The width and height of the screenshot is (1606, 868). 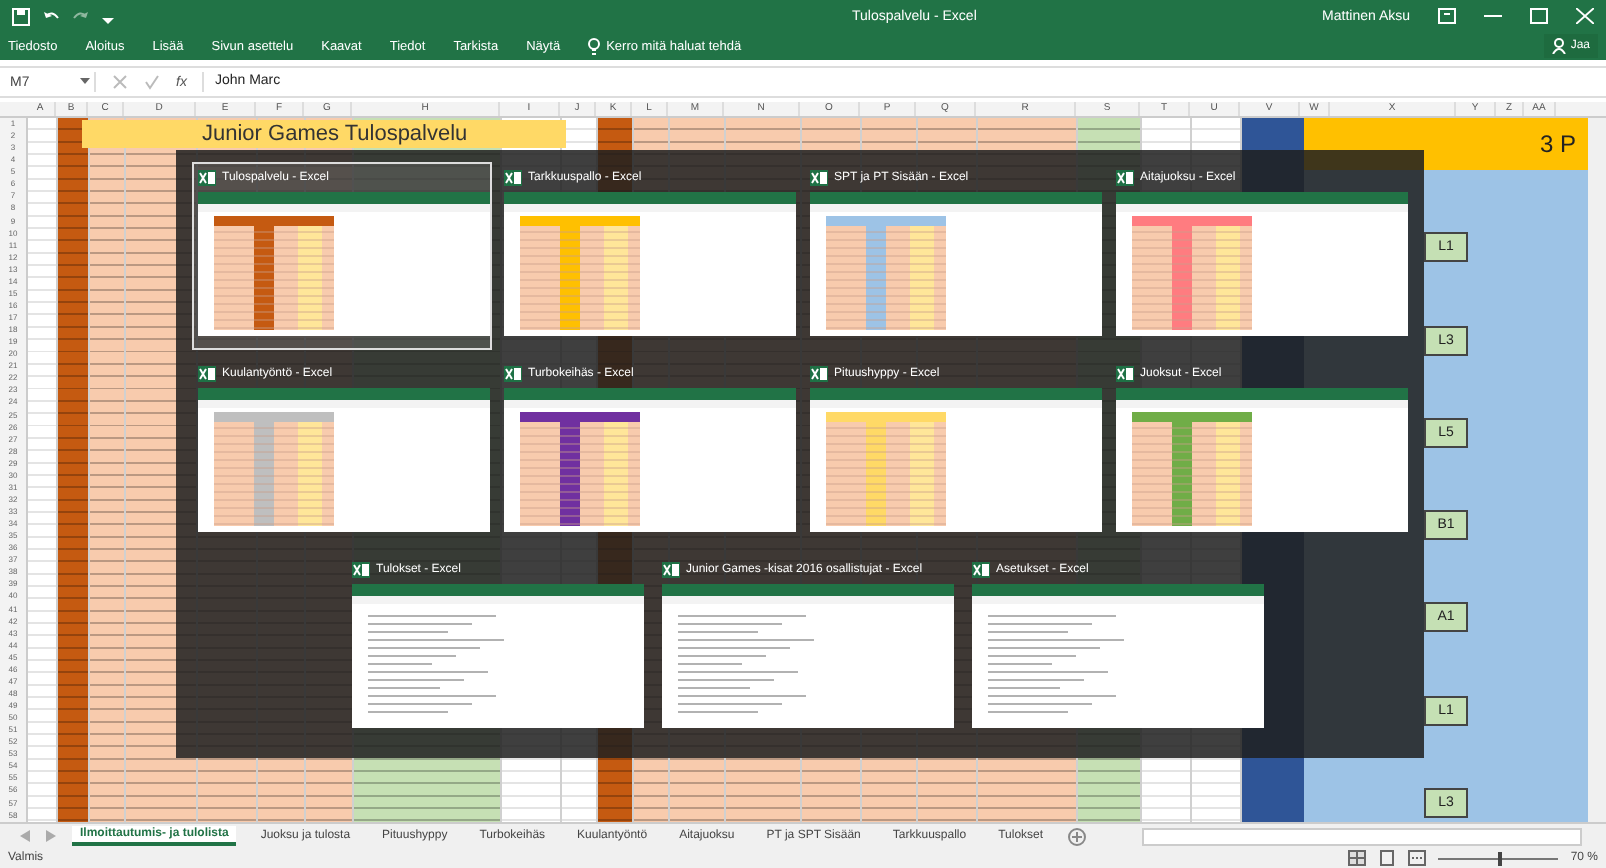 What do you see at coordinates (1417, 858) in the screenshot?
I see `page-break-icon` at bounding box center [1417, 858].